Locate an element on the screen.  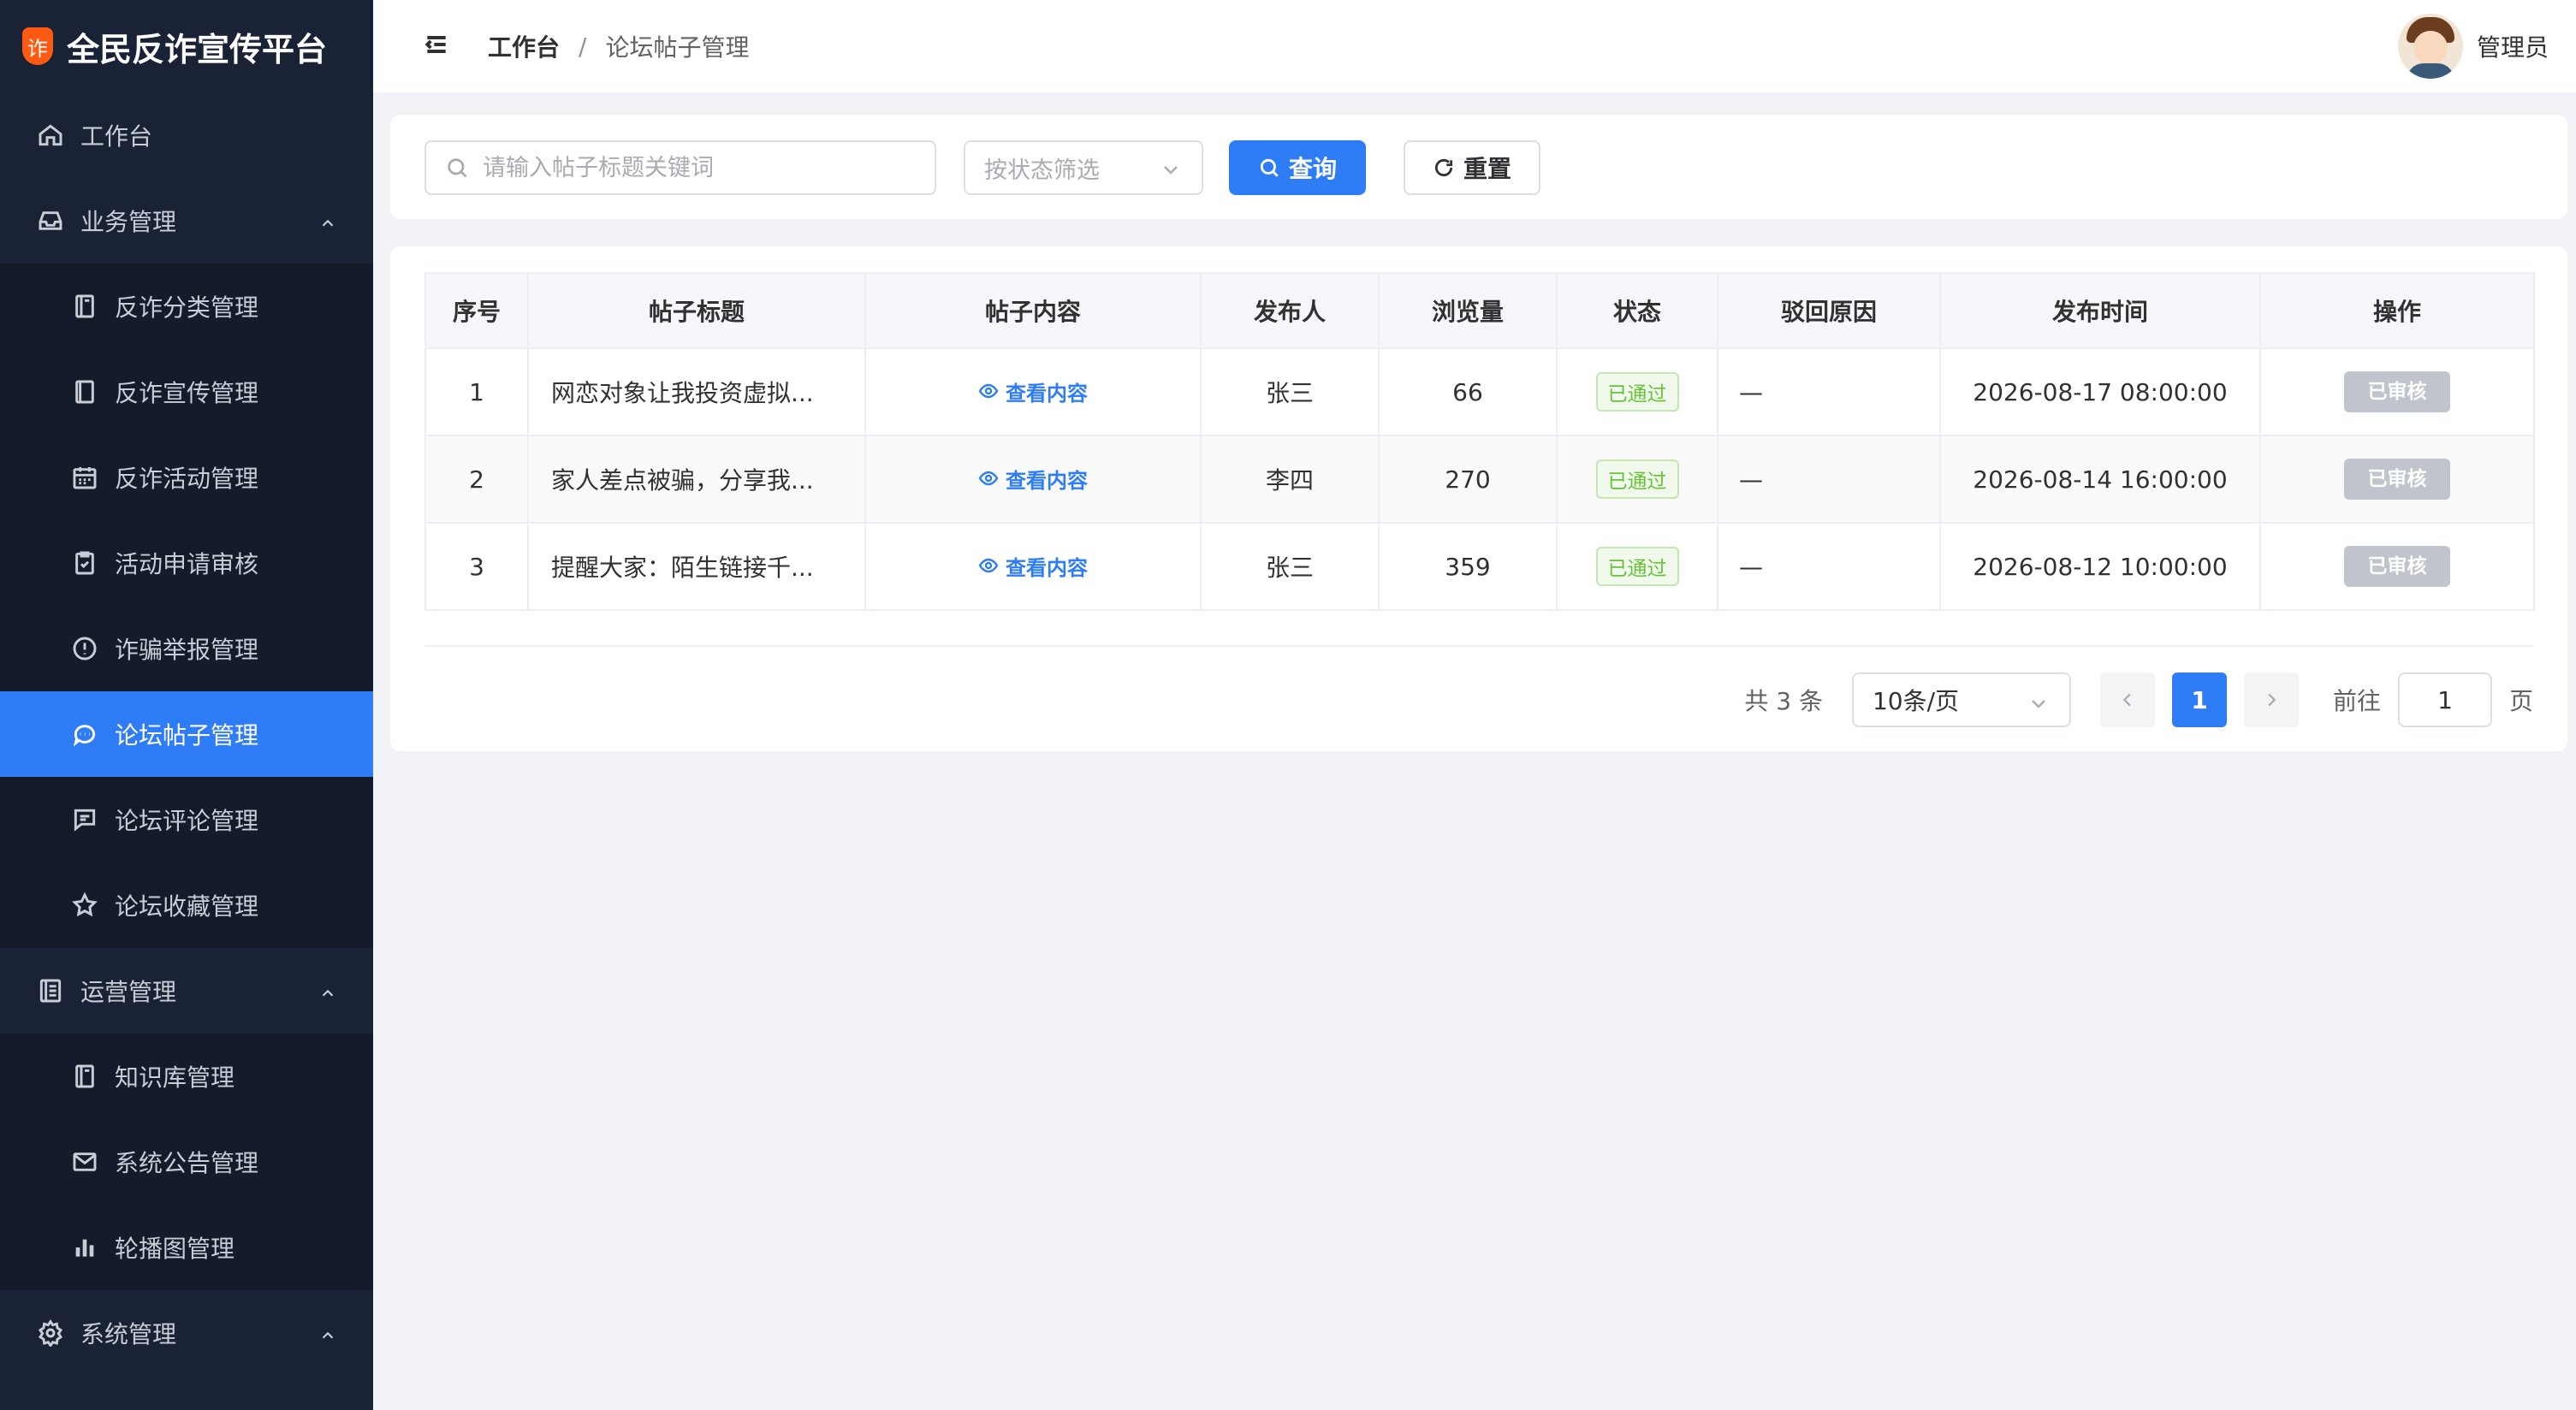
search-panel: 按状态筛选 查询 重置 is located at coordinates (1478, 167).